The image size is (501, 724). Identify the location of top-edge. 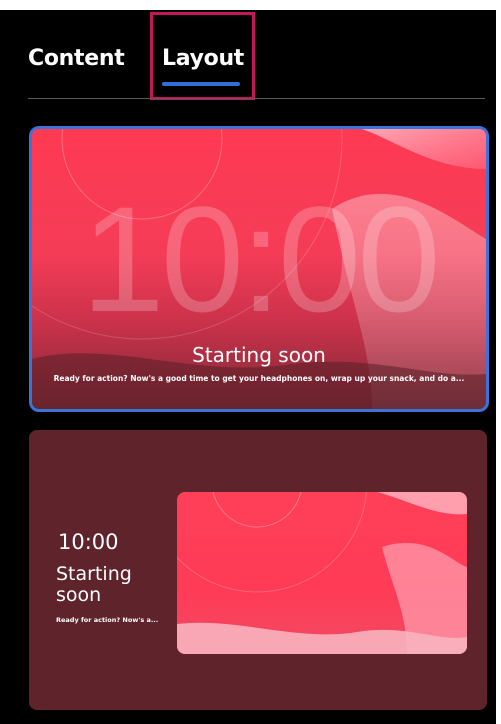
(250, 5).